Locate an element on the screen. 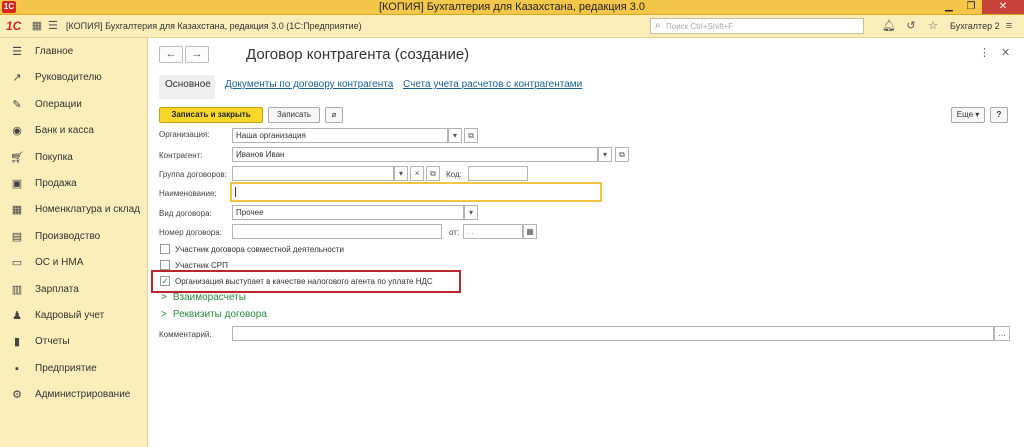  tab-main: Основное is located at coordinates (187, 87).